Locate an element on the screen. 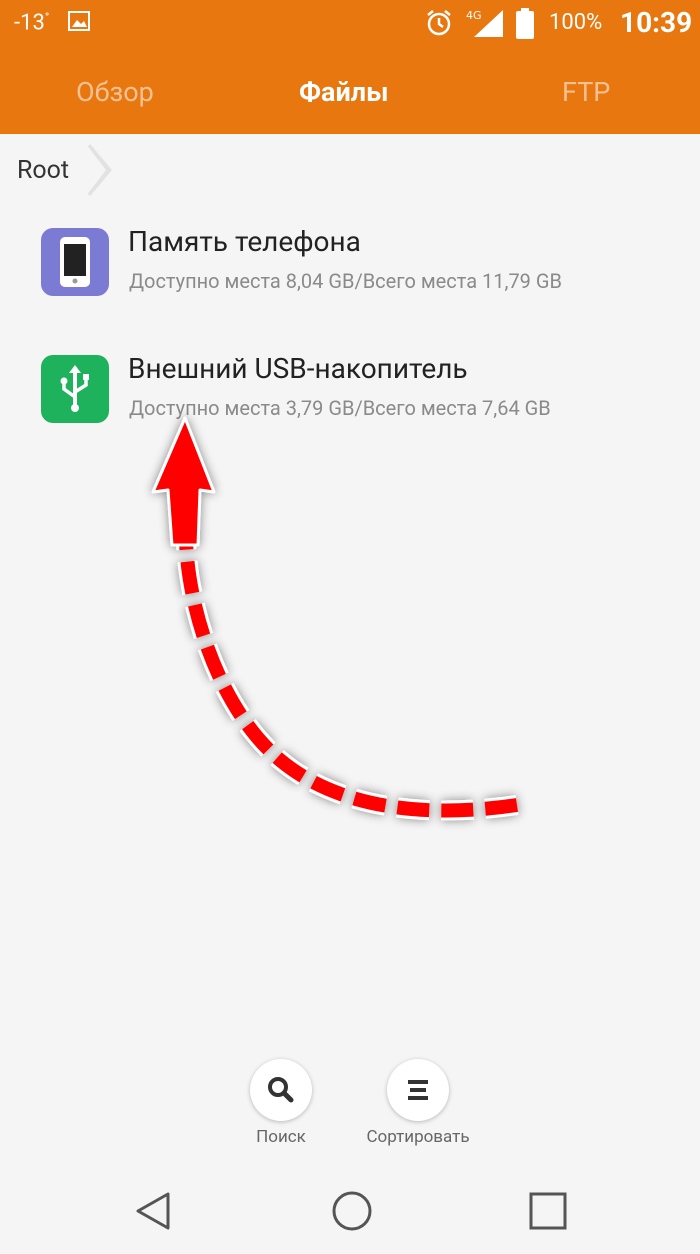 The width and height of the screenshot is (700, 1254). sort-button is located at coordinates (418, 1090).